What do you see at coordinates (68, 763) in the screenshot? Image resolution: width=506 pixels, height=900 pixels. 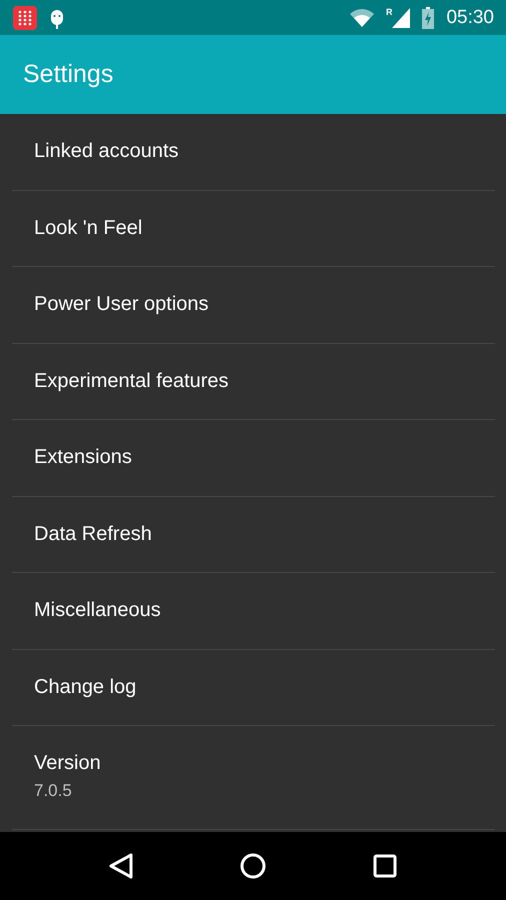 I see `item-title: Version` at bounding box center [68, 763].